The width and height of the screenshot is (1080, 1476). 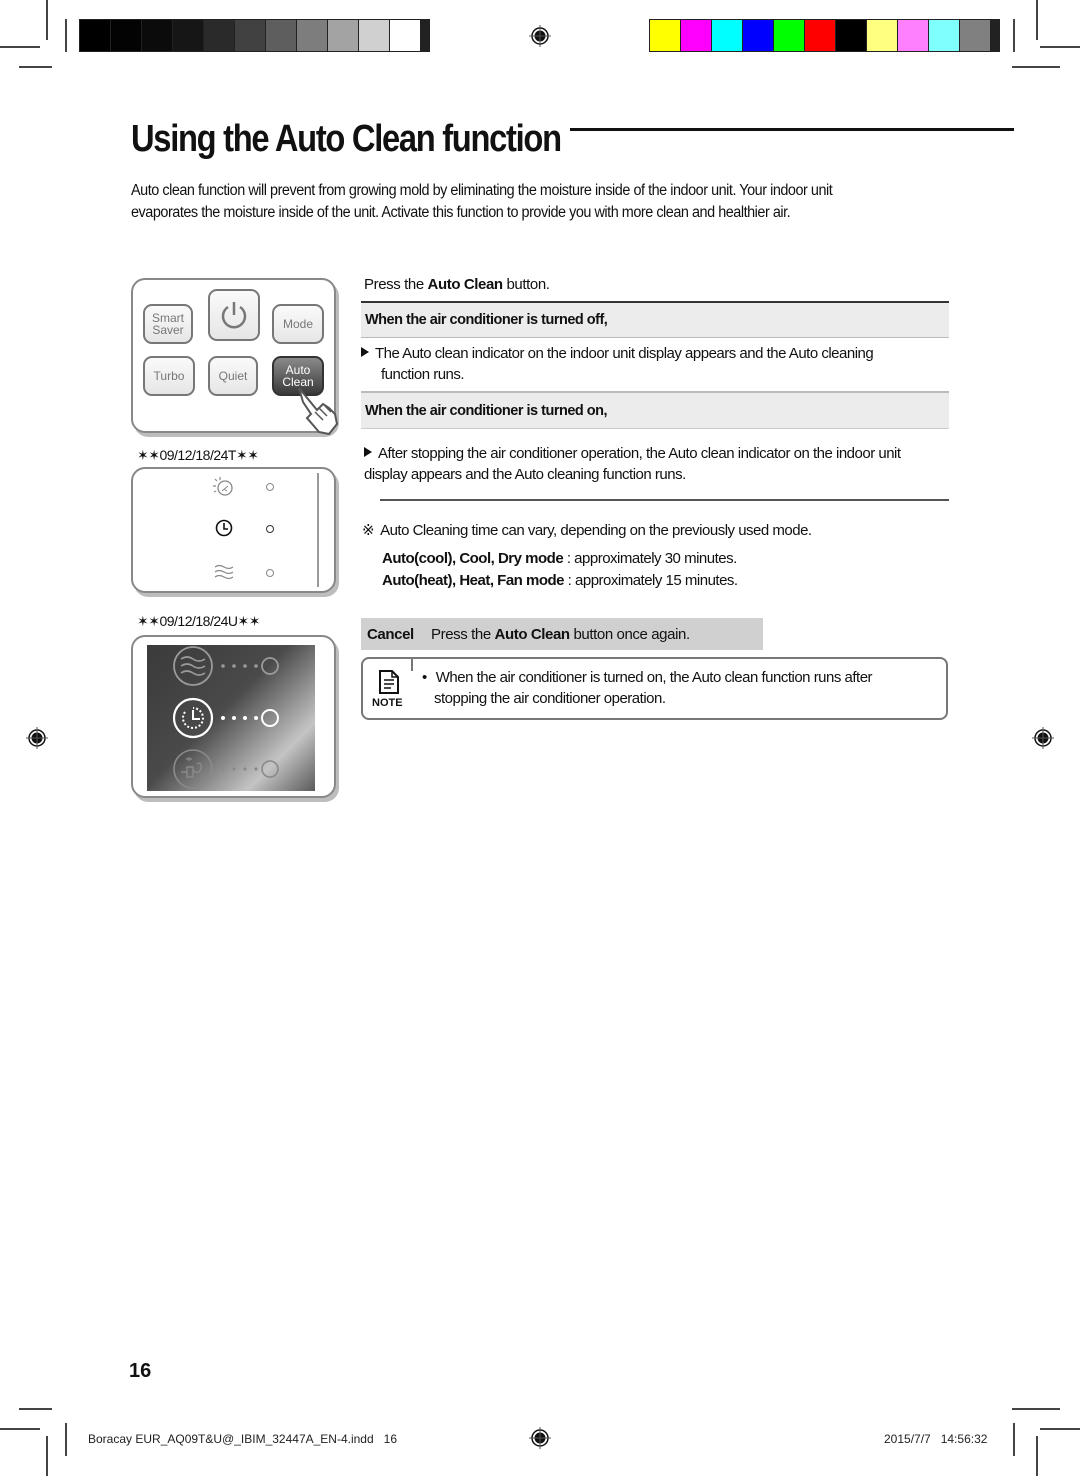 I want to click on smart-saver-button: Smart Saver, so click(x=168, y=324).